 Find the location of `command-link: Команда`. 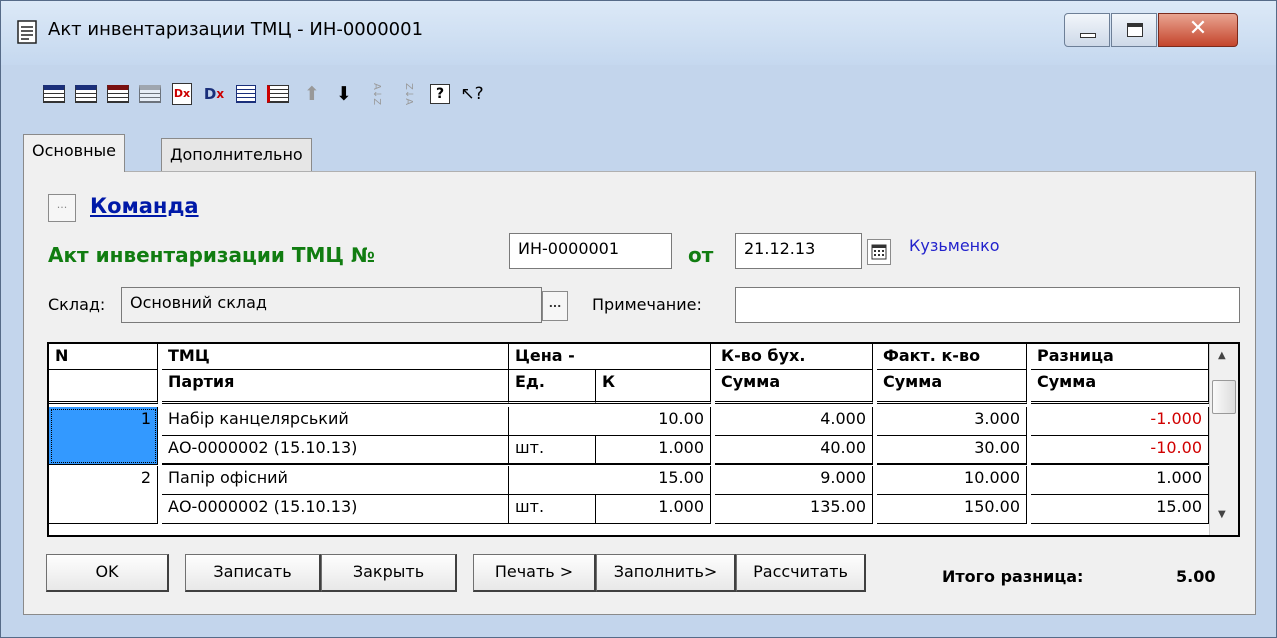

command-link: Команда is located at coordinates (144, 206).